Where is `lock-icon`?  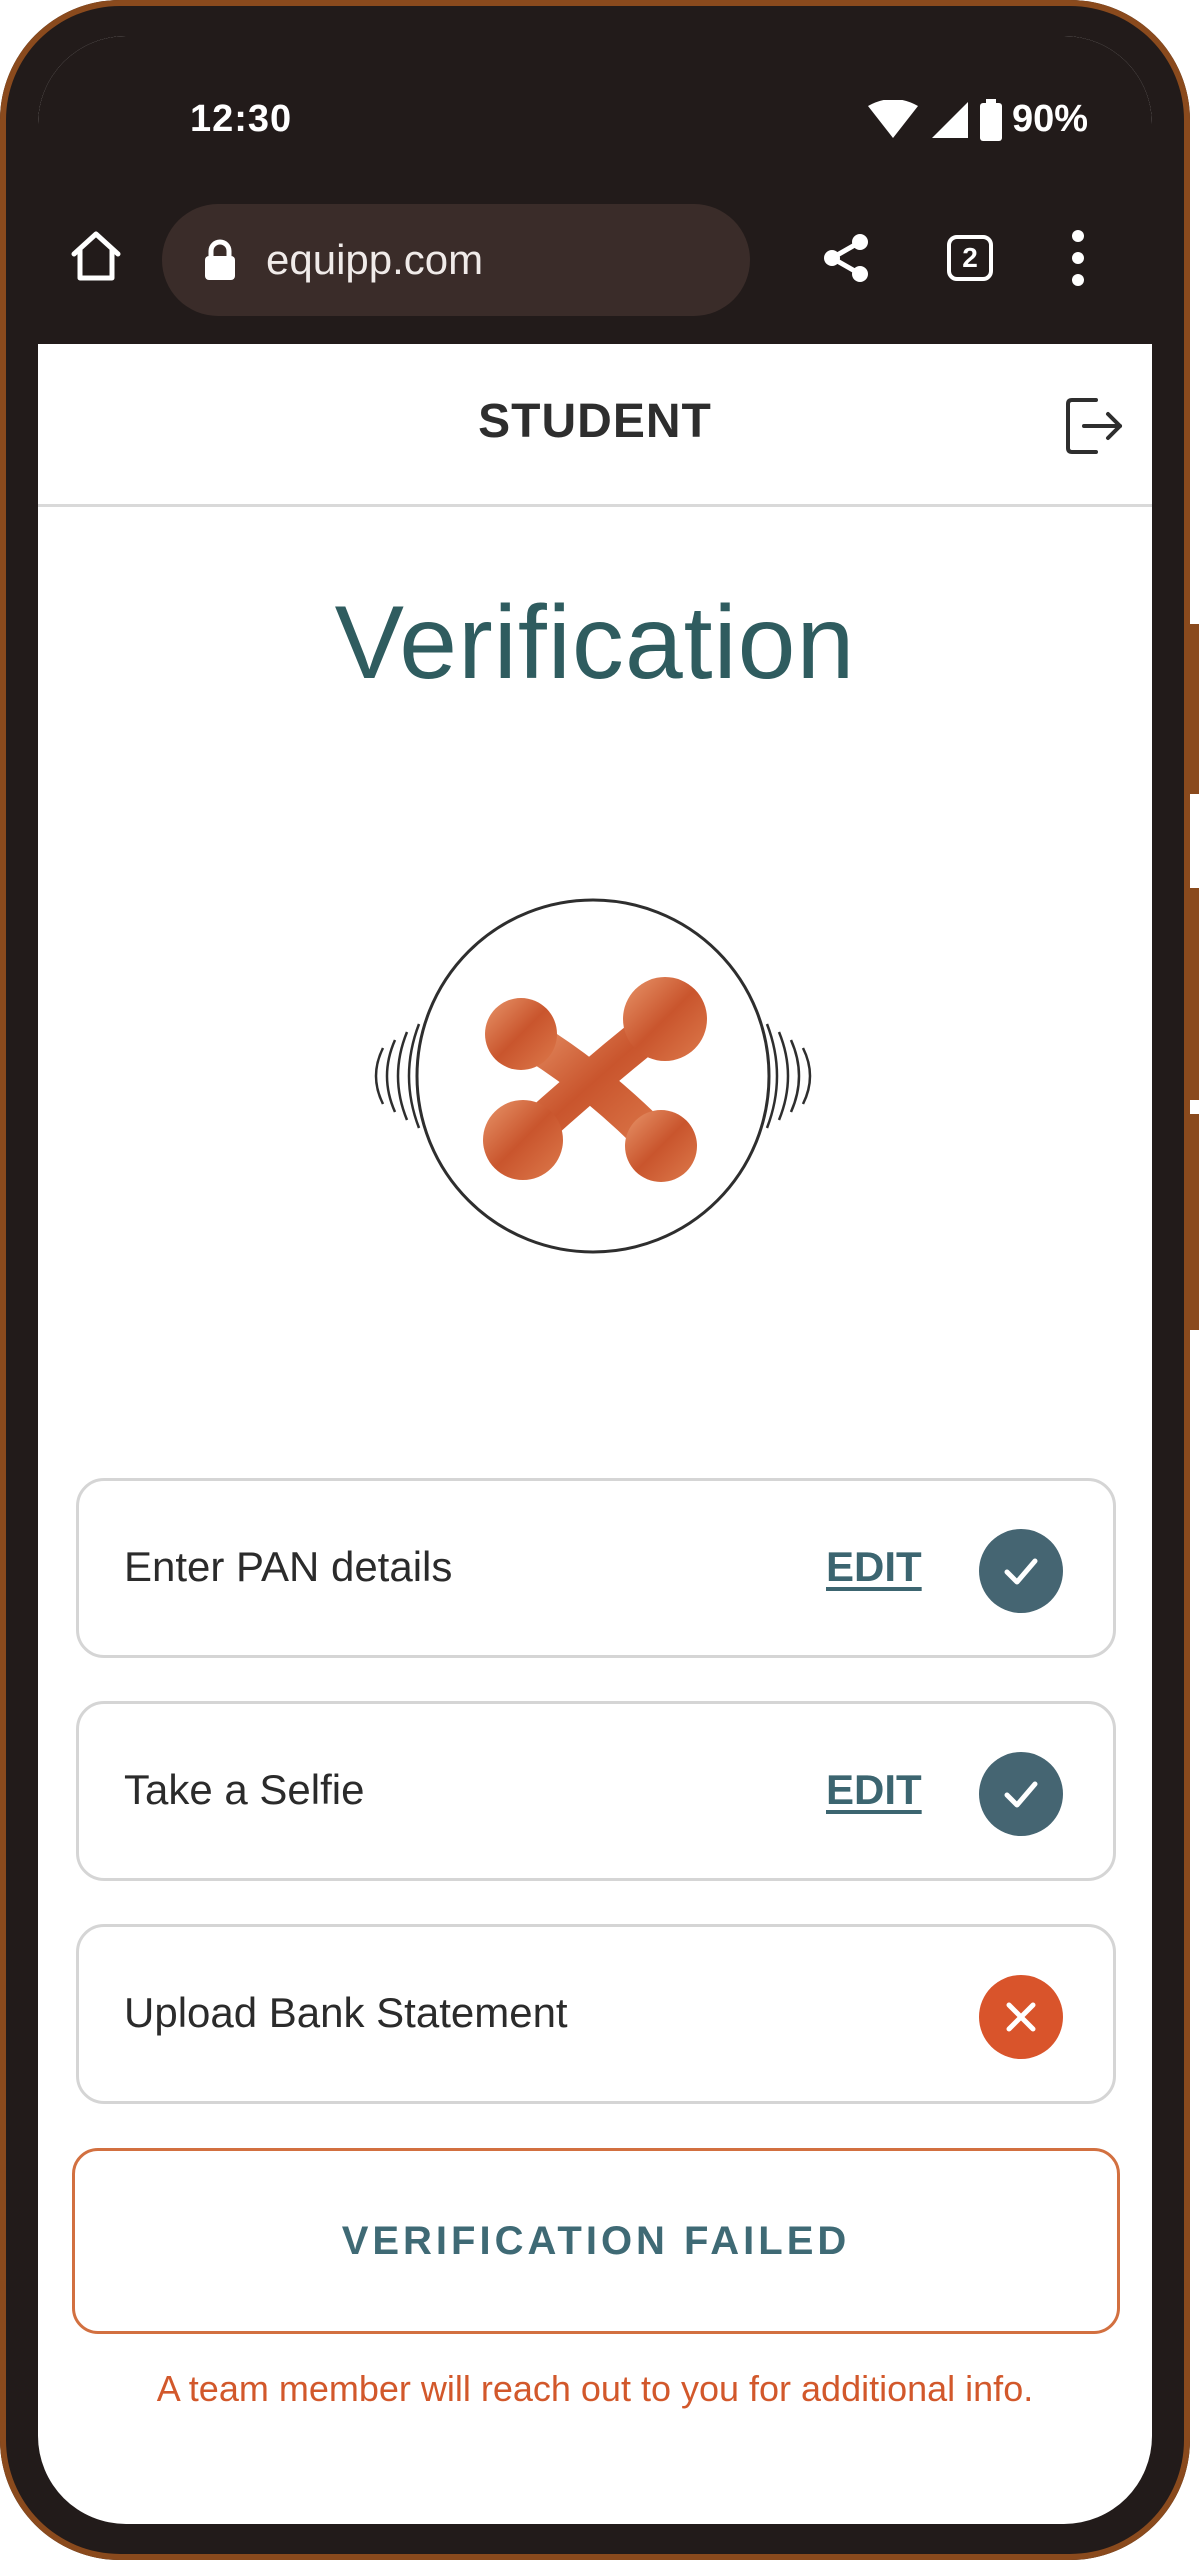
lock-icon is located at coordinates (220, 259).